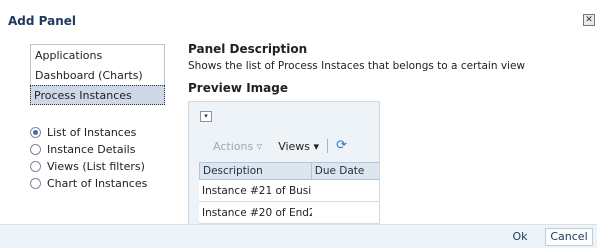  Describe the element at coordinates (569, 237) in the screenshot. I see `cancel-button: Cancel` at that location.